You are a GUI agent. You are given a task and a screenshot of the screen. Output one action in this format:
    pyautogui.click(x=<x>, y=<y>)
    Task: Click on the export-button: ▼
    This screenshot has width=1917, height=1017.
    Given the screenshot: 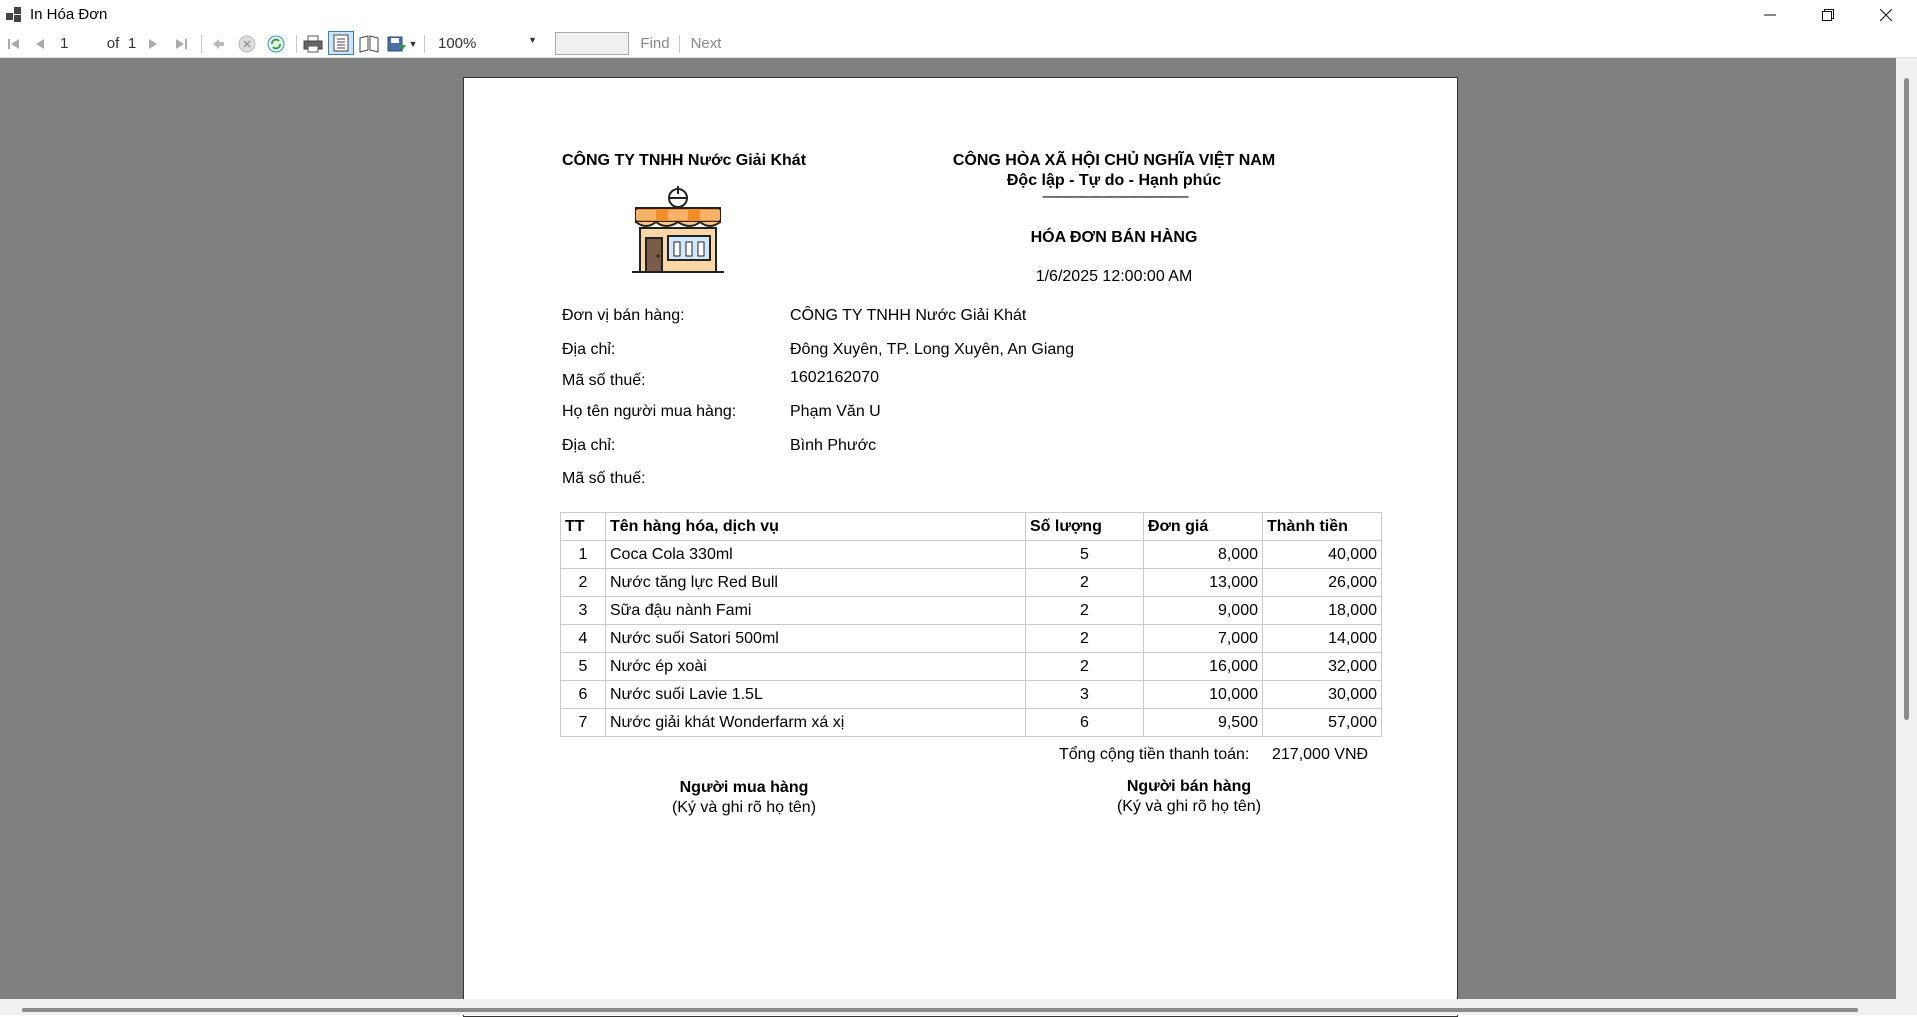 What is the action you would take?
    pyautogui.click(x=402, y=43)
    